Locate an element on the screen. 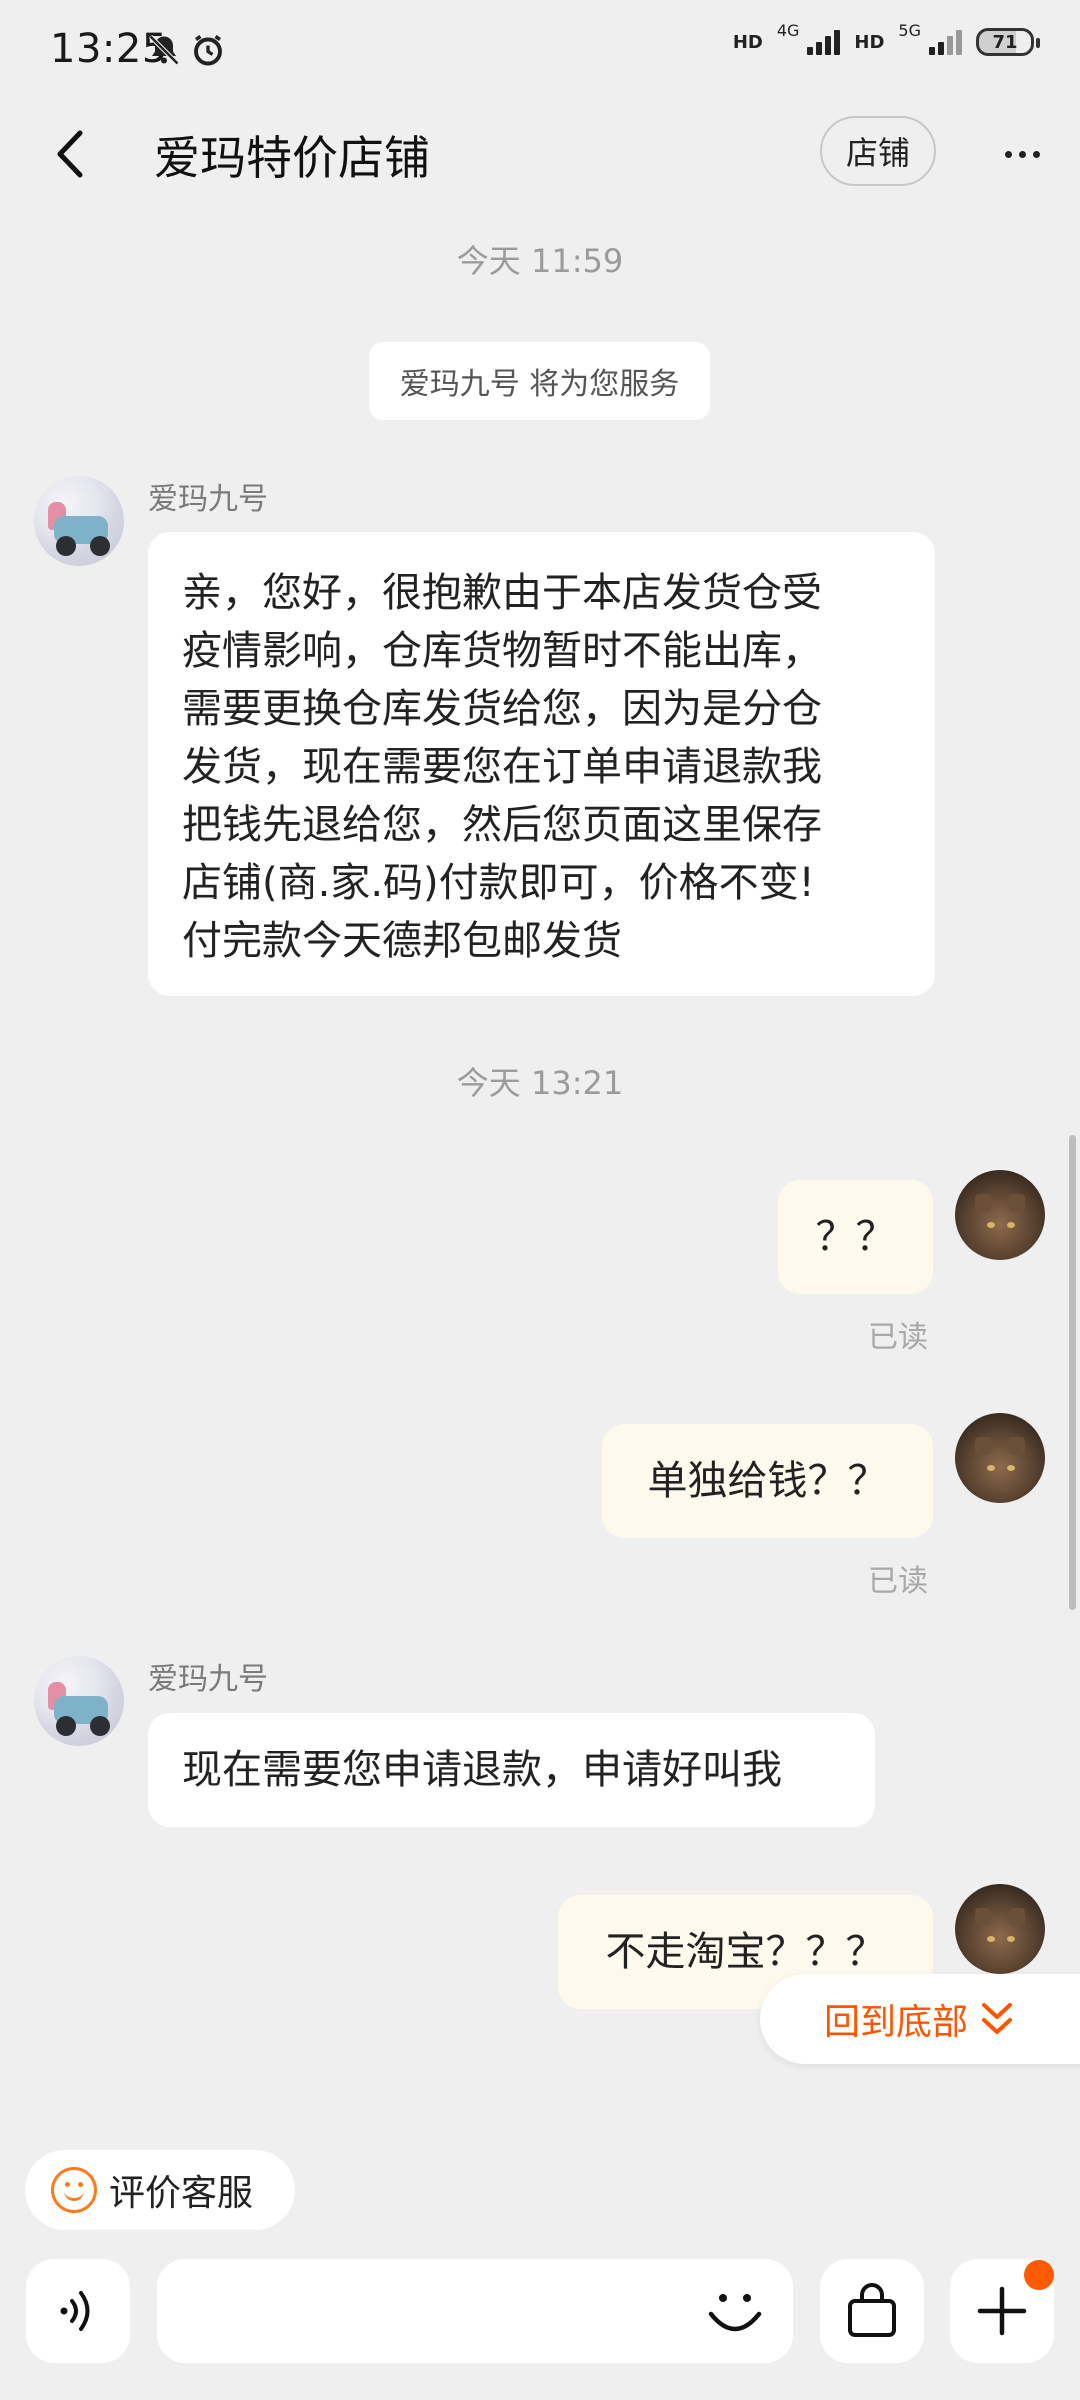 This screenshot has width=1080, height=2400. battery-icon: 71 is located at coordinates (1008, 42).